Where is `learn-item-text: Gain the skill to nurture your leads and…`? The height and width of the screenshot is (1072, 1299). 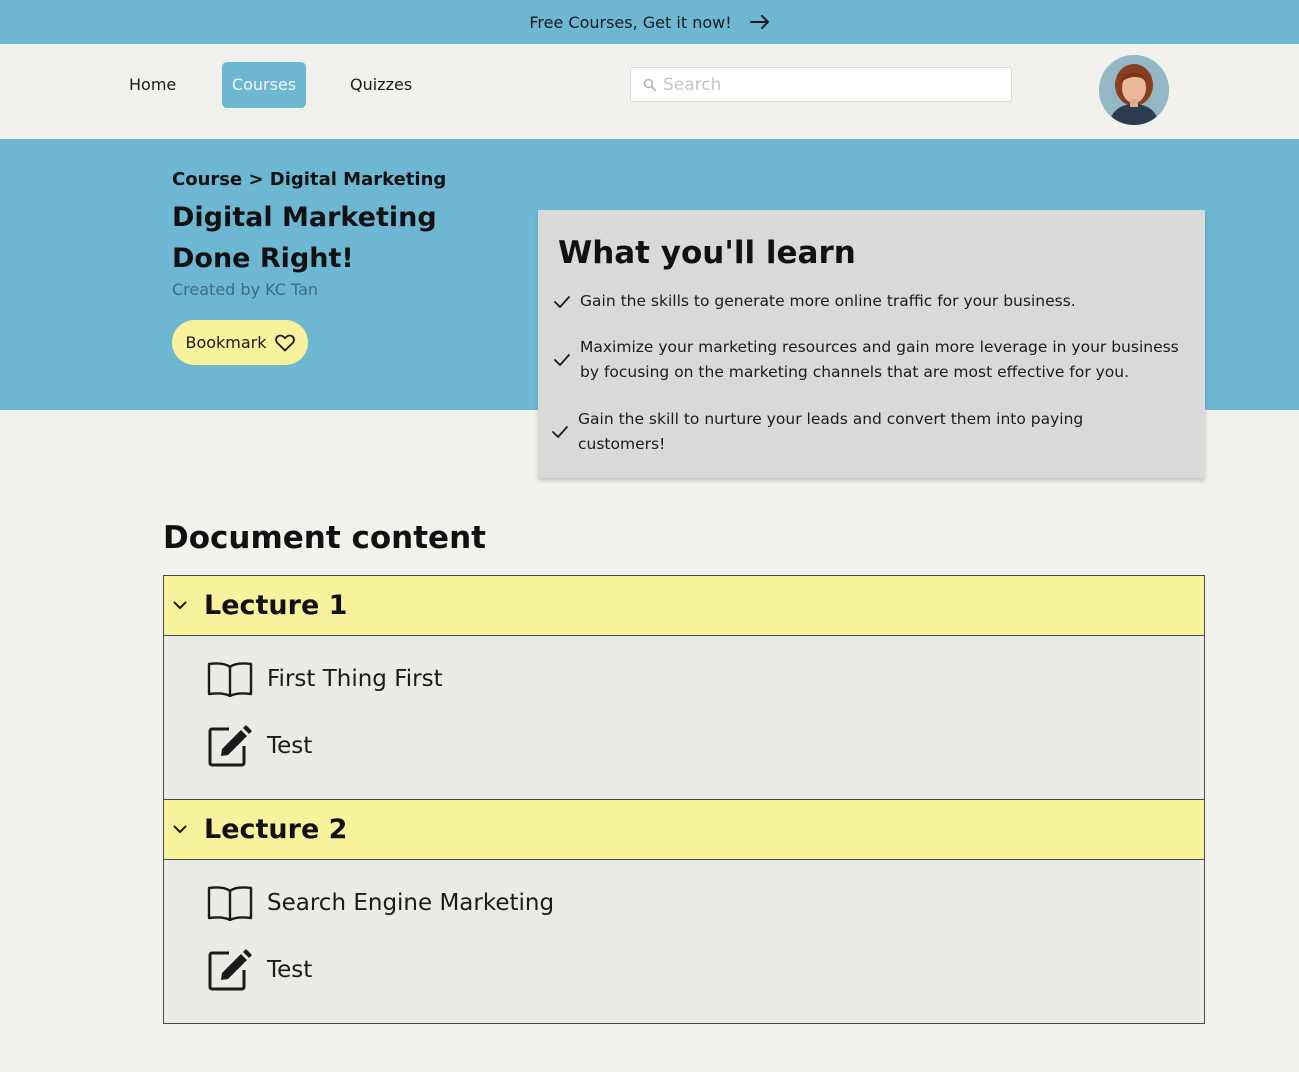 learn-item-text: Gain the skill to nurture your leads and… is located at coordinates (831, 431).